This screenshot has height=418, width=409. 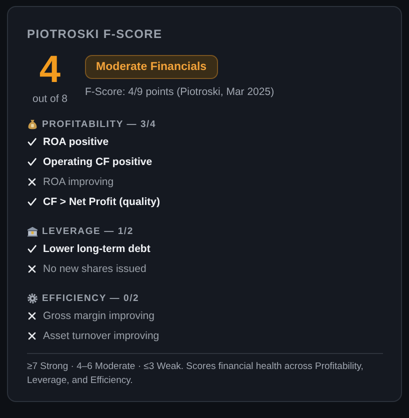 I want to click on money-bag-icon, so click(x=32, y=124).